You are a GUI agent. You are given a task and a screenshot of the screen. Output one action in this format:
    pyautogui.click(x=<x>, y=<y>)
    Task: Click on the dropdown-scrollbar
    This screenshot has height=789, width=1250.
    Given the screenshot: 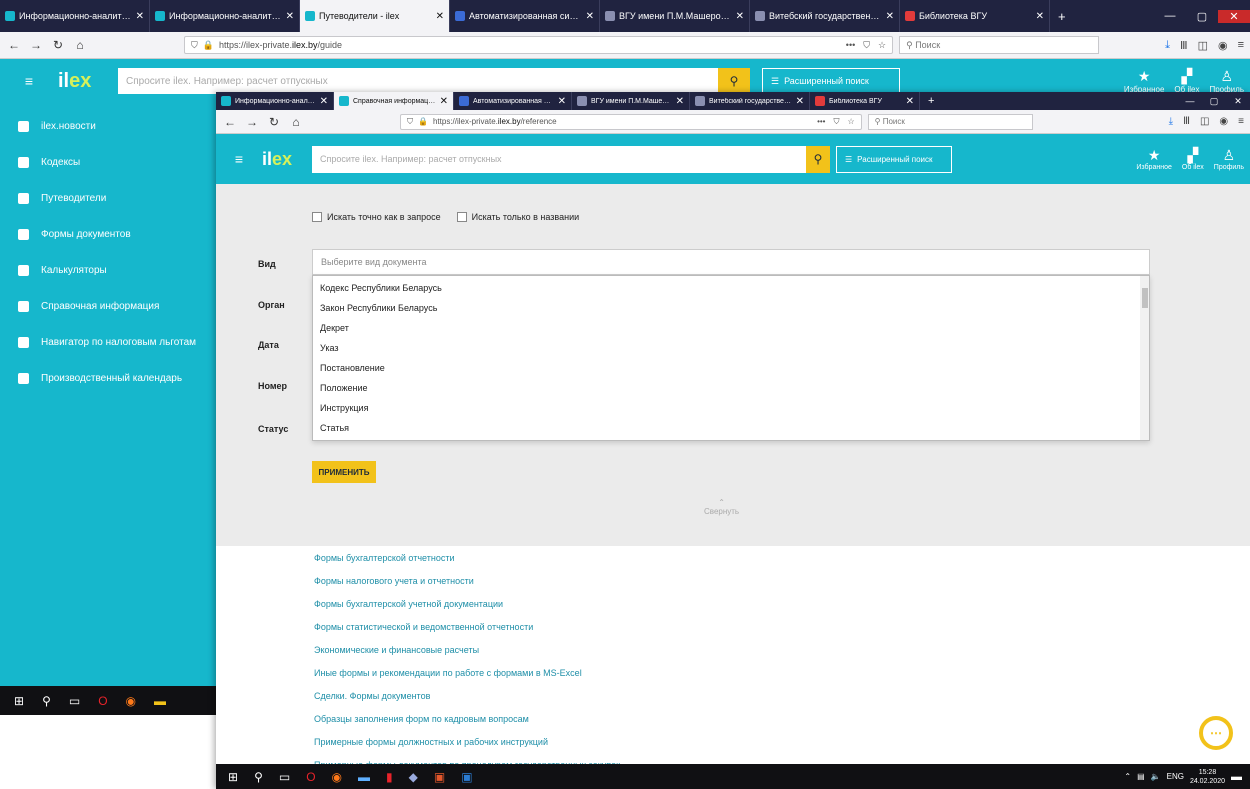 What is the action you would take?
    pyautogui.click(x=1144, y=358)
    